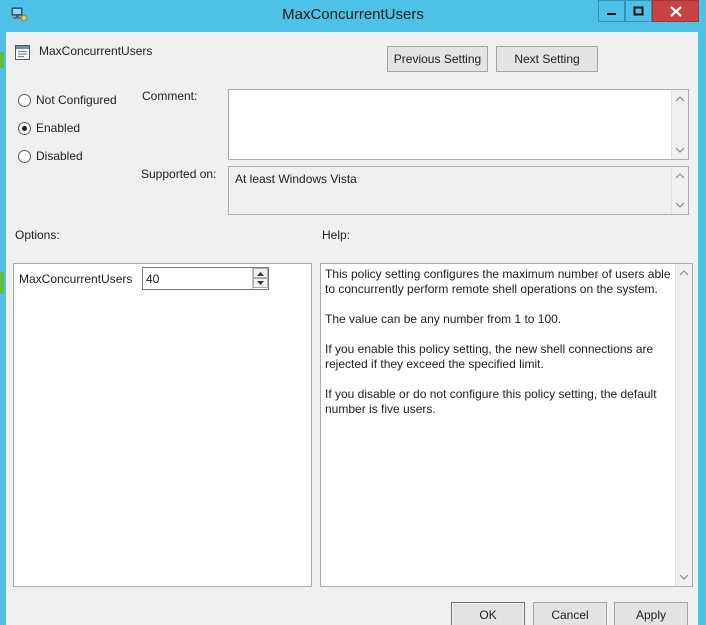  Describe the element at coordinates (179, 174) in the screenshot. I see `supported-on-label: Supported on:` at that location.